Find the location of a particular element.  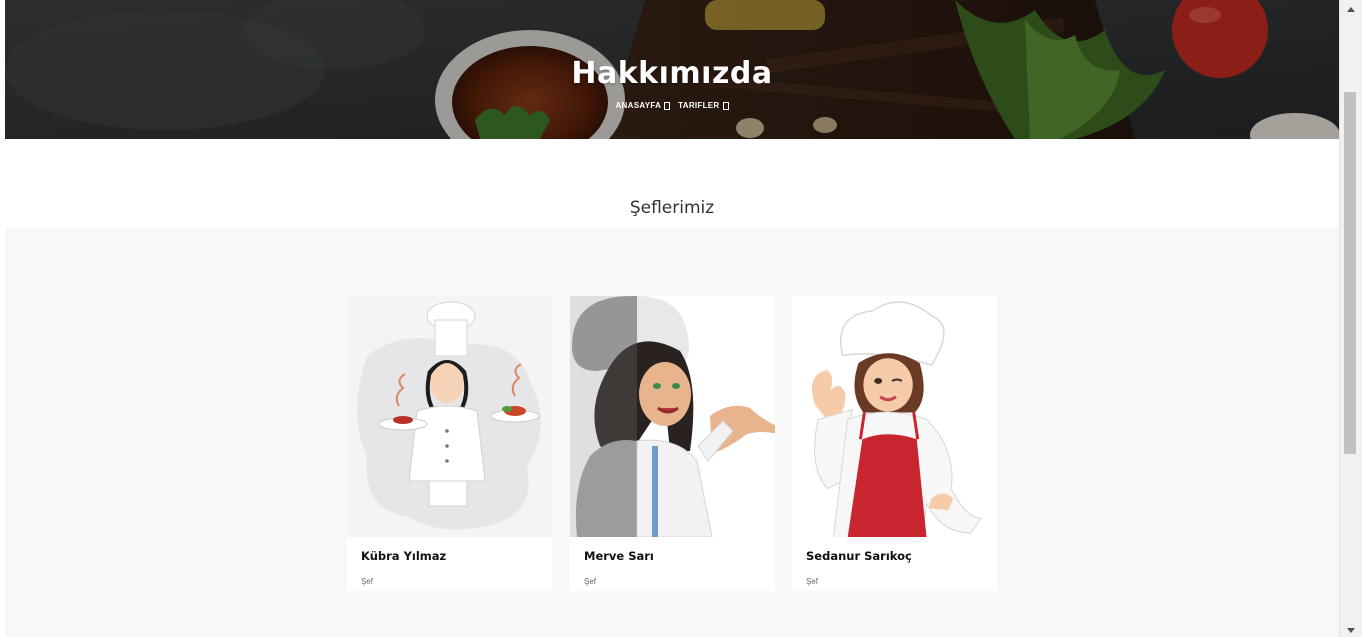

vertical-scrollbar is located at coordinates (1350, 318).